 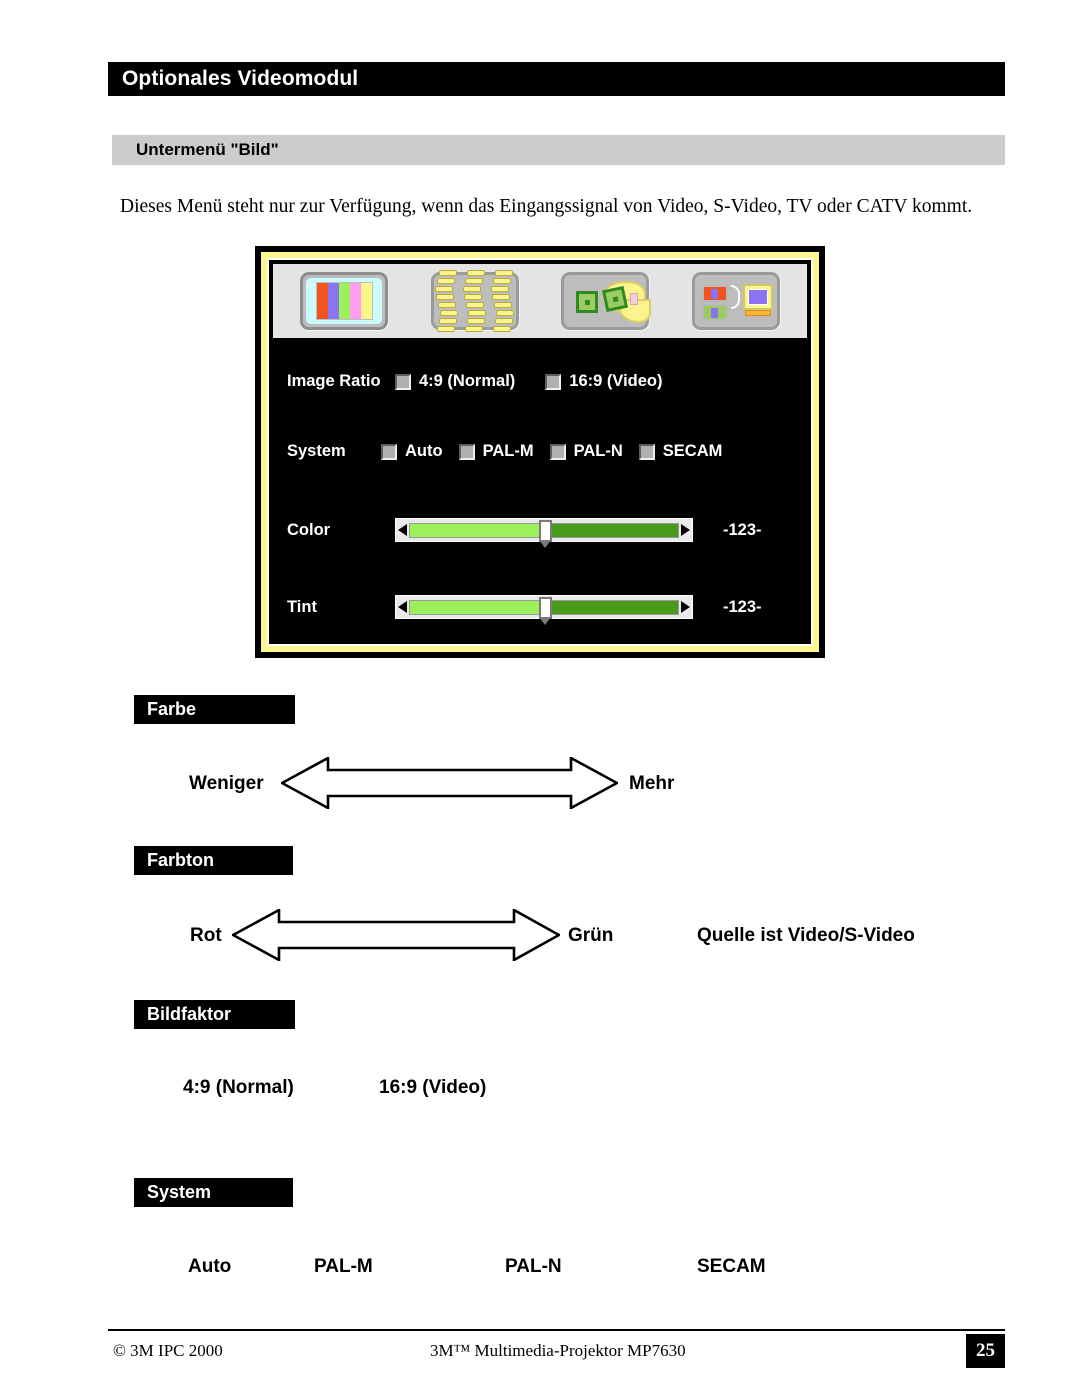 What do you see at coordinates (558, 1350) in the screenshot?
I see `footer-center-text: 3M™ Multimedia-Projektor MP7630` at bounding box center [558, 1350].